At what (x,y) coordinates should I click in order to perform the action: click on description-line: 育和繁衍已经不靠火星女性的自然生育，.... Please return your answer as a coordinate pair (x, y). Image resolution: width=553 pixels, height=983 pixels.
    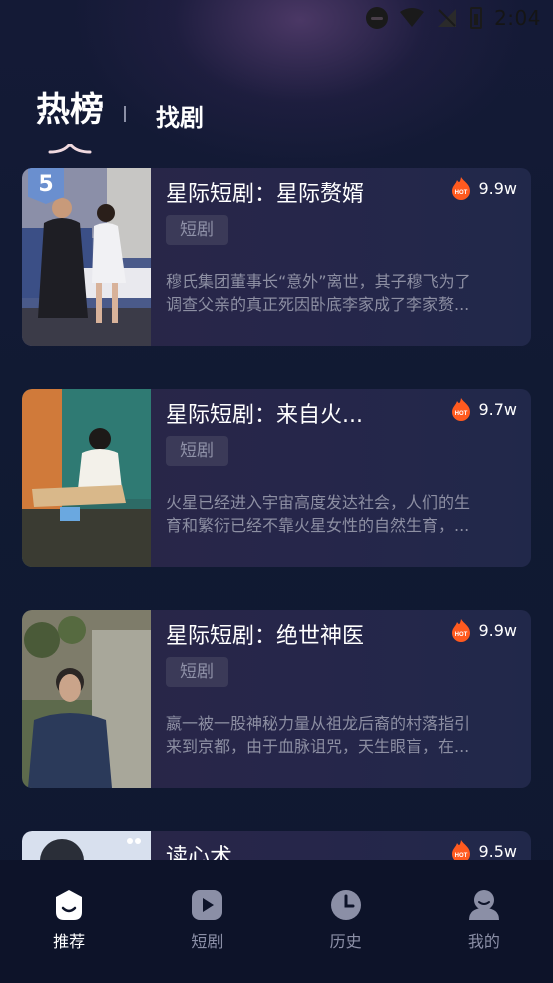
    Looking at the image, I should click on (318, 525).